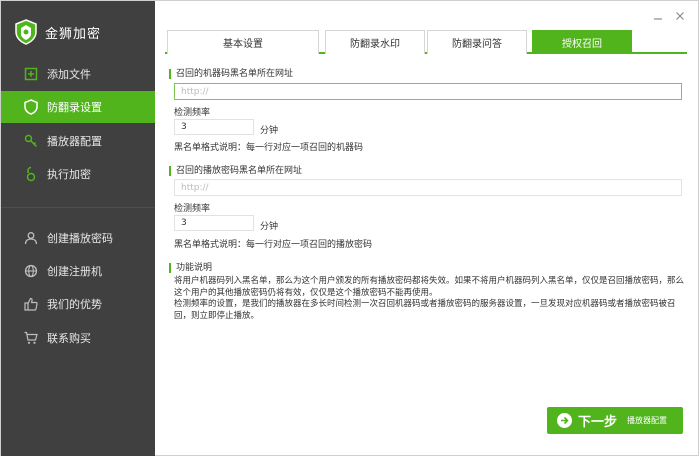  Describe the element at coordinates (31, 107) in the screenshot. I see `shield-icon` at that location.